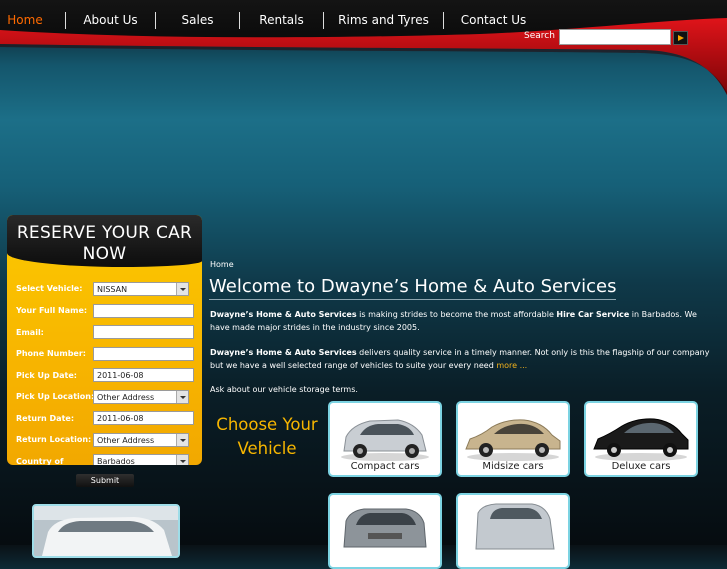 This screenshot has width=727, height=569. I want to click on vehicle-caption: Compact cars, so click(385, 466).